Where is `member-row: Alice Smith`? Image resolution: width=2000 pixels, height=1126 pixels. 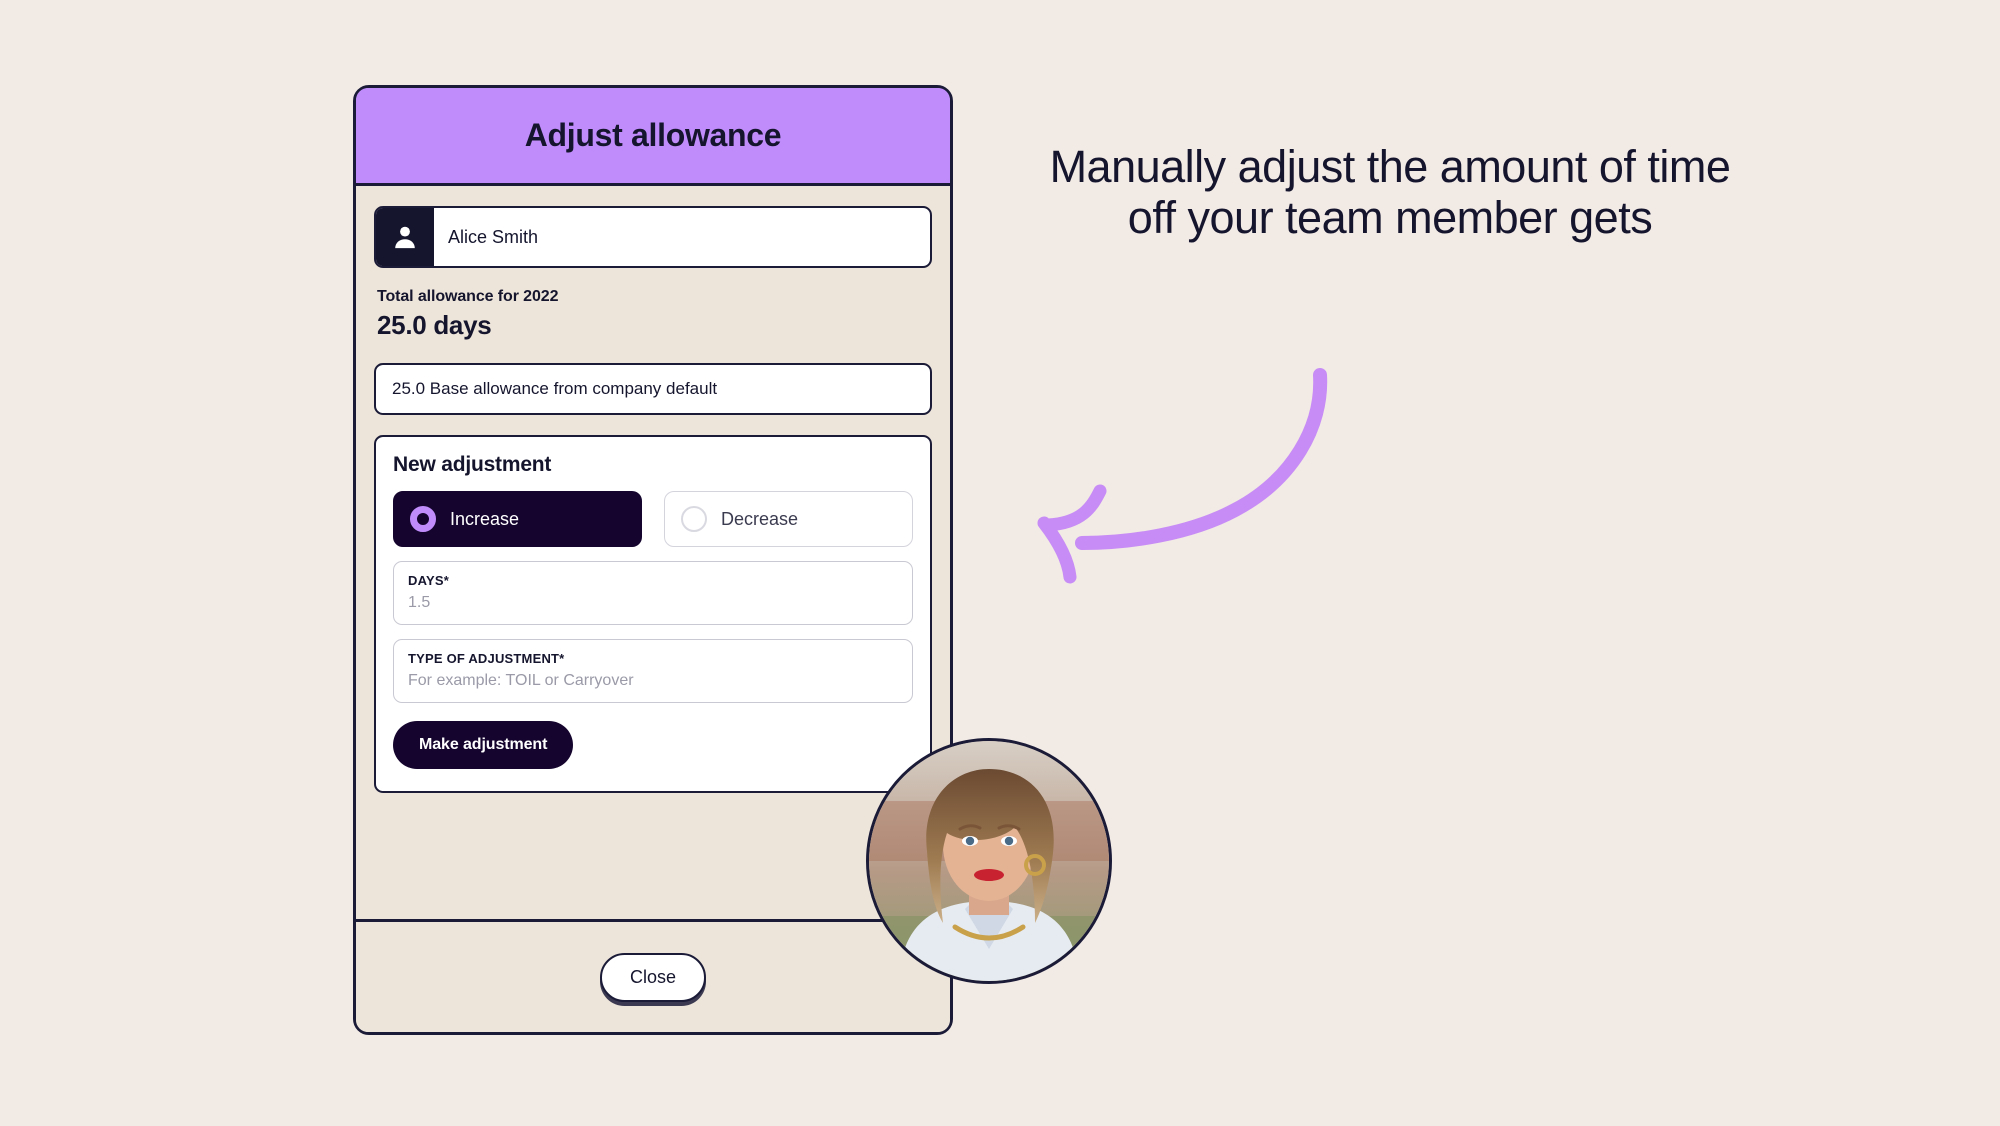
member-row: Alice Smith is located at coordinates (653, 237).